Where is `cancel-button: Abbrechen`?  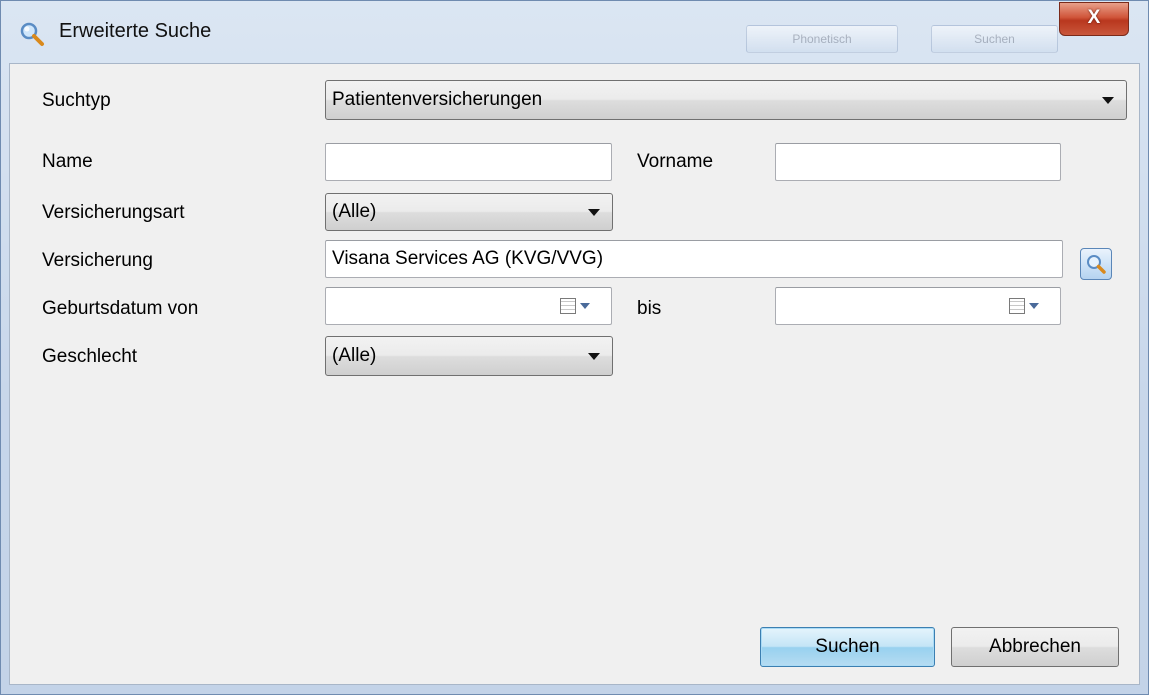 cancel-button: Abbrechen is located at coordinates (1035, 647).